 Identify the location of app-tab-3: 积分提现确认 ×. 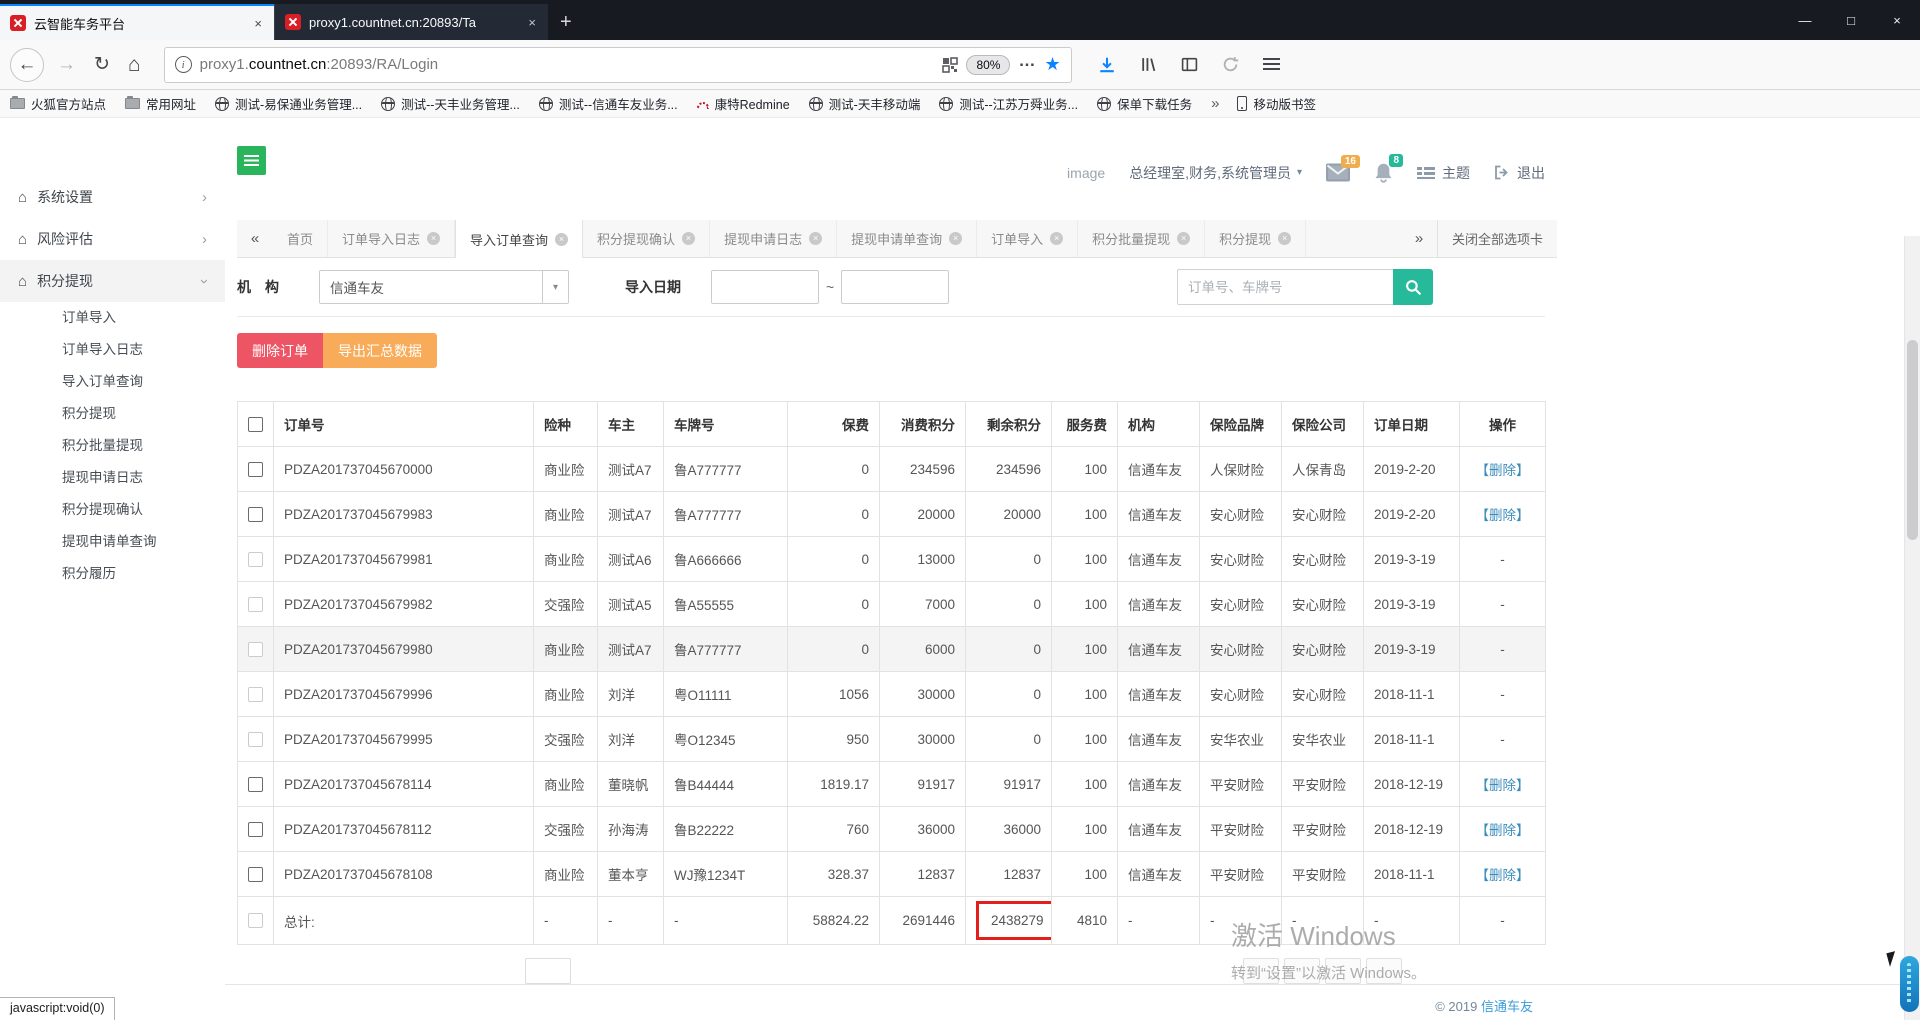
(647, 238).